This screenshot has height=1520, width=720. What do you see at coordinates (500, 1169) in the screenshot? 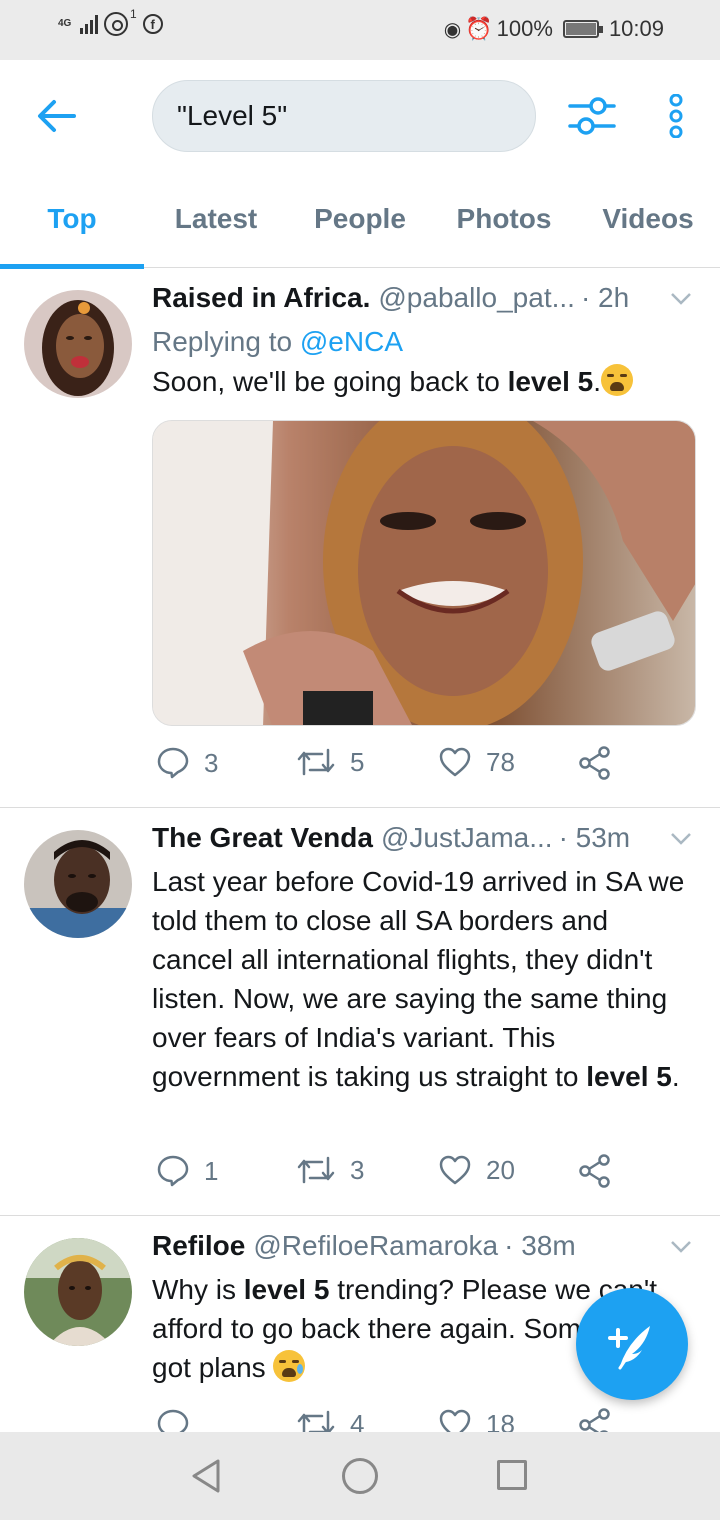
I see `like-count: 20` at bounding box center [500, 1169].